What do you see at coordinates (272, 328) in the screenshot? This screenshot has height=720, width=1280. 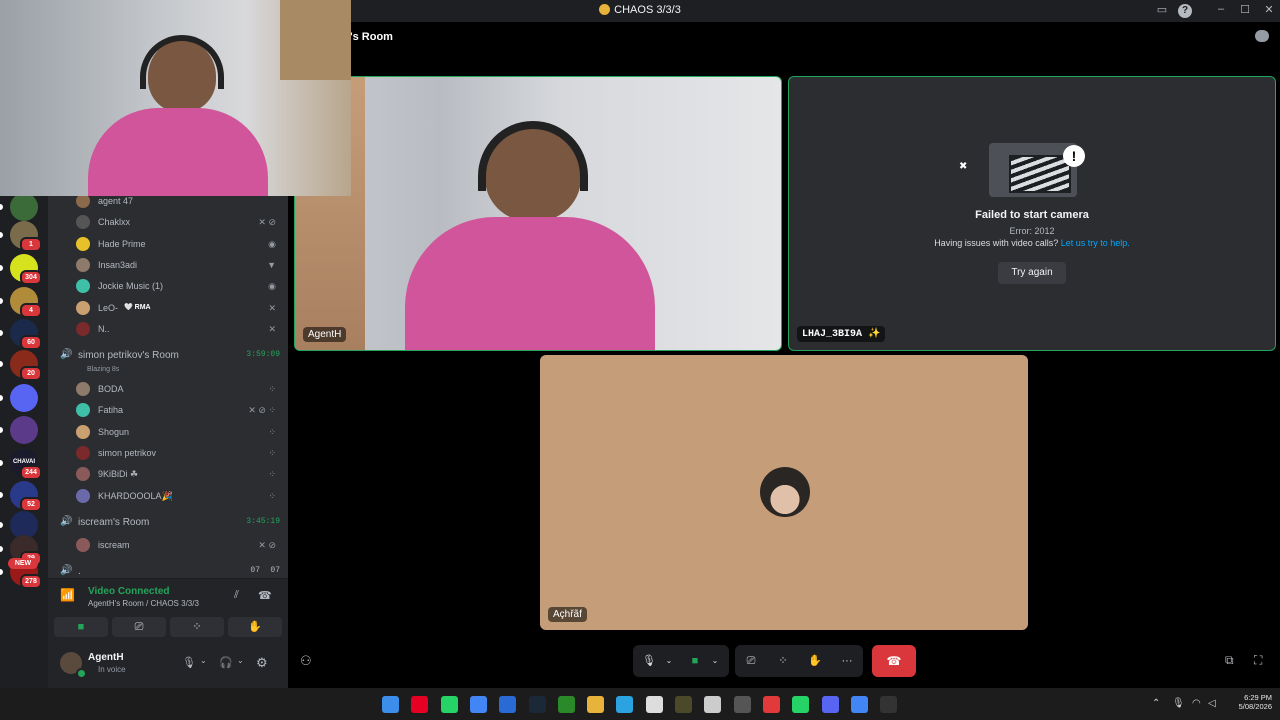 I see `member-status-icon: ✕` at bounding box center [272, 328].